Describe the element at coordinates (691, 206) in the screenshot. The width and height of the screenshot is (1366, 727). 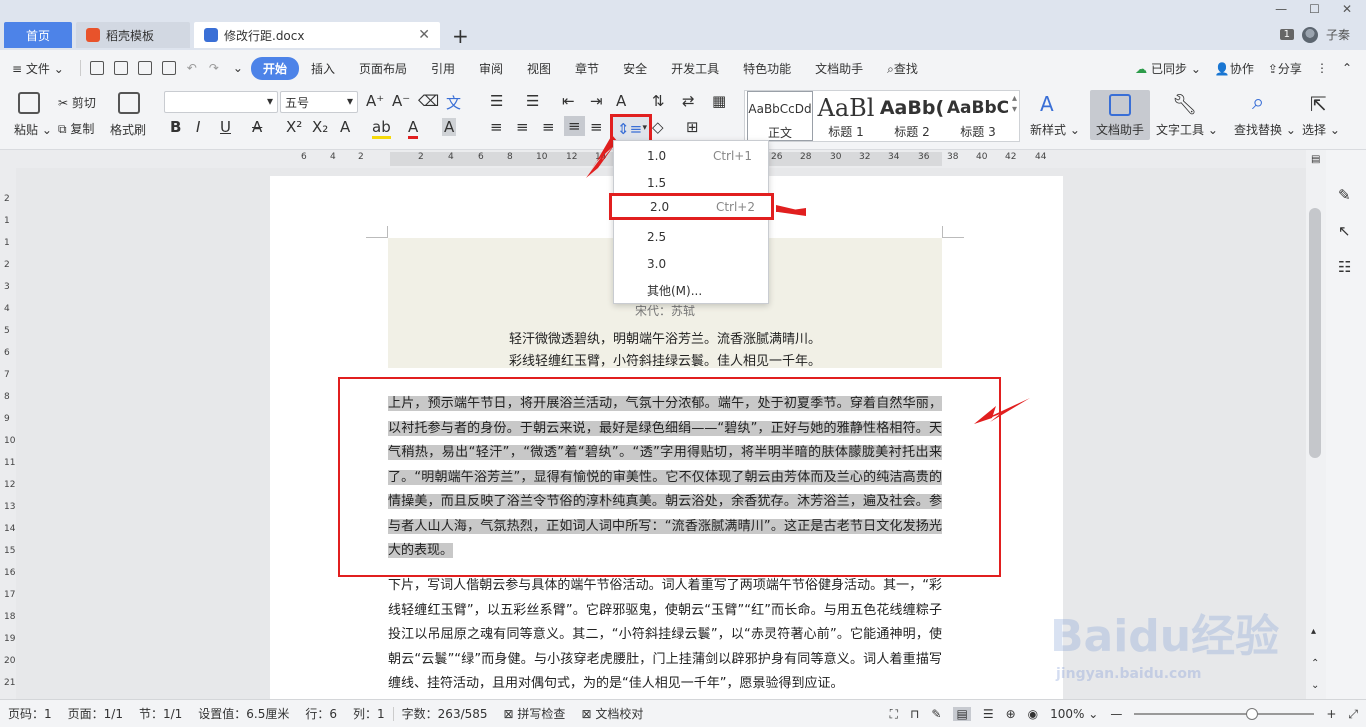
I see `line-spacing-option-selected: 2.0 Ctrl+2` at that location.